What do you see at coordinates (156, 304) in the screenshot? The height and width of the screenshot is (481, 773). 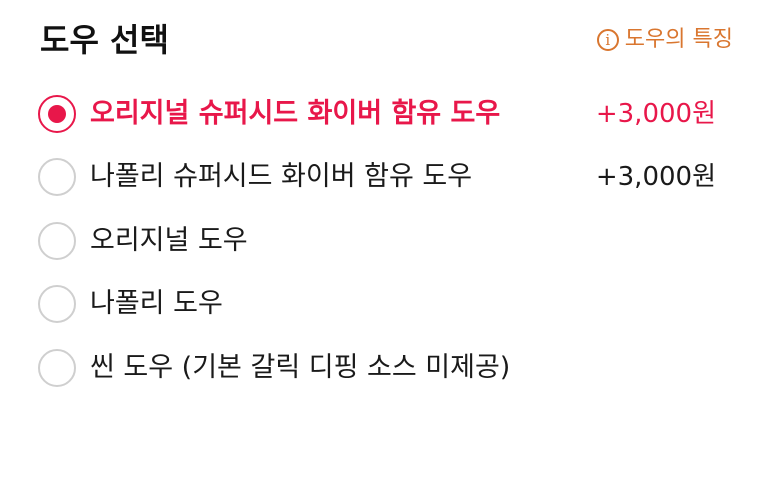 I see `option-label: 나폴리 도우` at bounding box center [156, 304].